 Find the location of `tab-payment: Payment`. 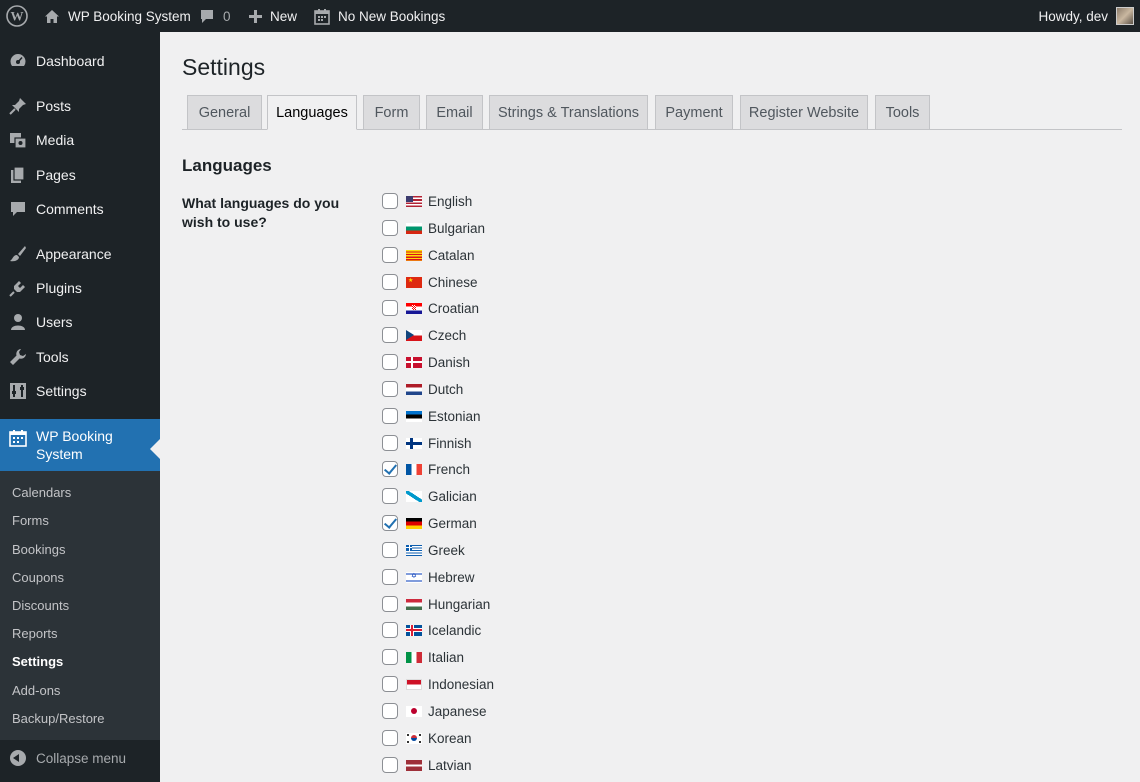

tab-payment: Payment is located at coordinates (694, 112).